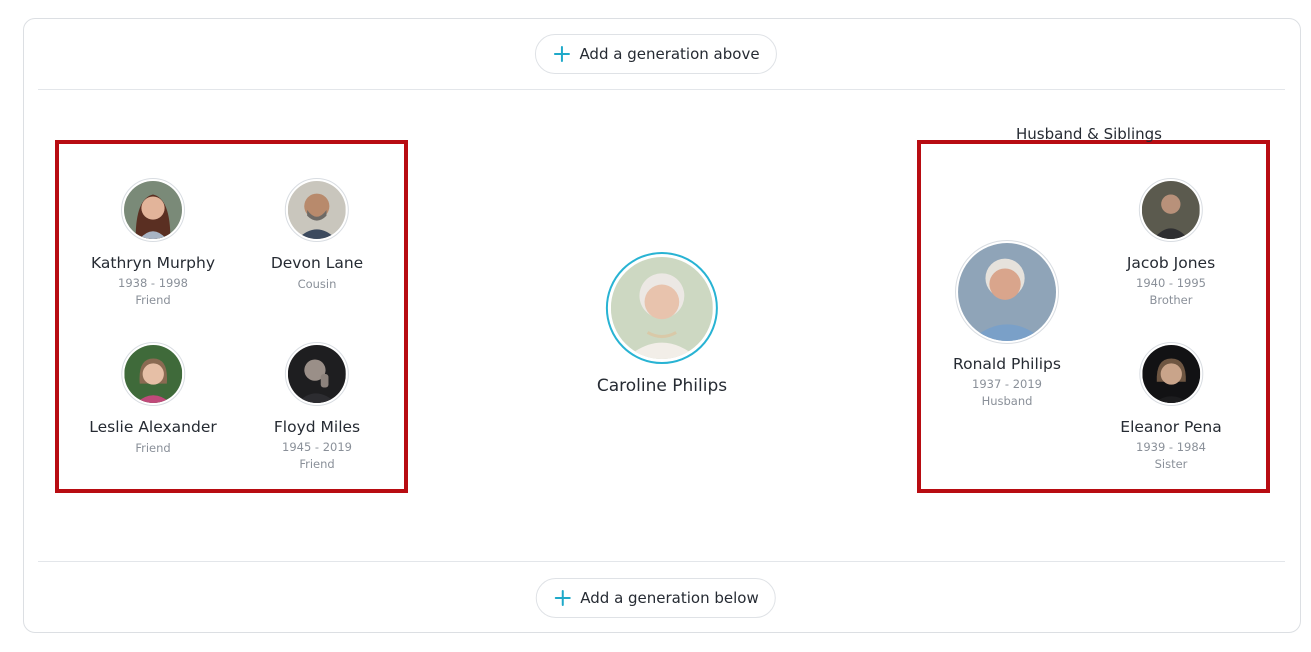  What do you see at coordinates (1171, 464) in the screenshot?
I see `person-relation: Sister` at bounding box center [1171, 464].